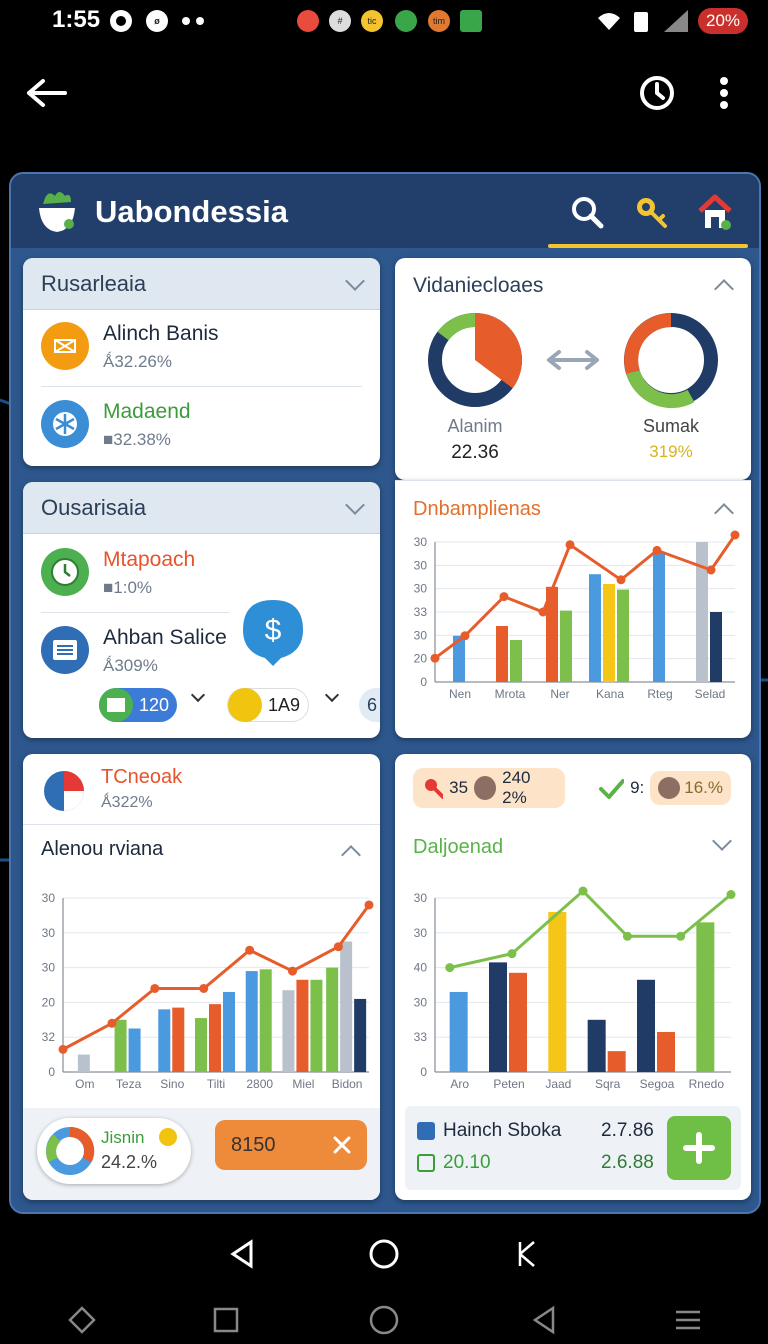  What do you see at coordinates (710, 694) in the screenshot?
I see `x-tick-label: Selad` at bounding box center [710, 694].